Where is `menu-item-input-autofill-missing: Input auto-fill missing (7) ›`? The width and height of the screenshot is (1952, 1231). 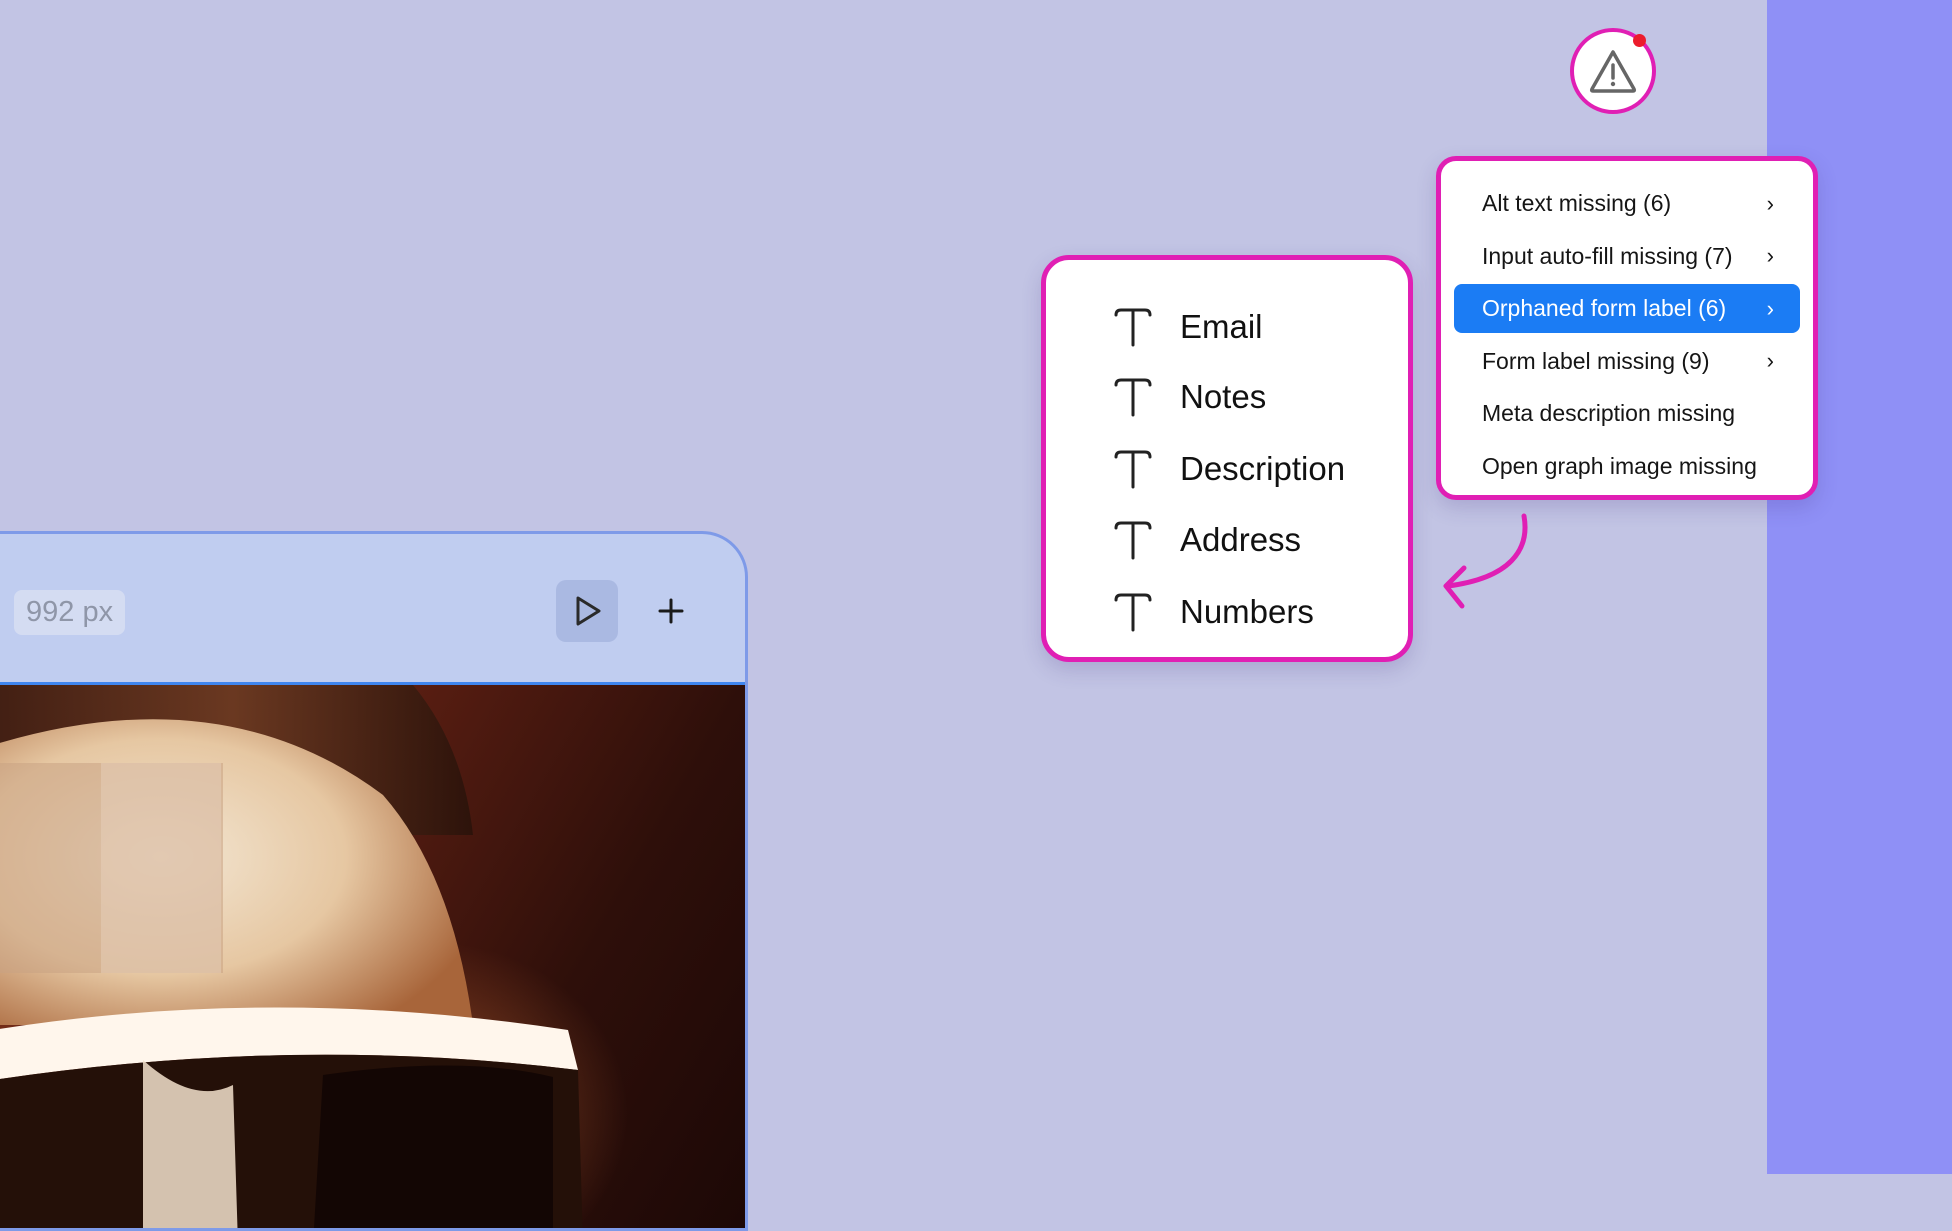
menu-item-input-autofill-missing: Input auto-fill missing (7) › is located at coordinates (1627, 256).